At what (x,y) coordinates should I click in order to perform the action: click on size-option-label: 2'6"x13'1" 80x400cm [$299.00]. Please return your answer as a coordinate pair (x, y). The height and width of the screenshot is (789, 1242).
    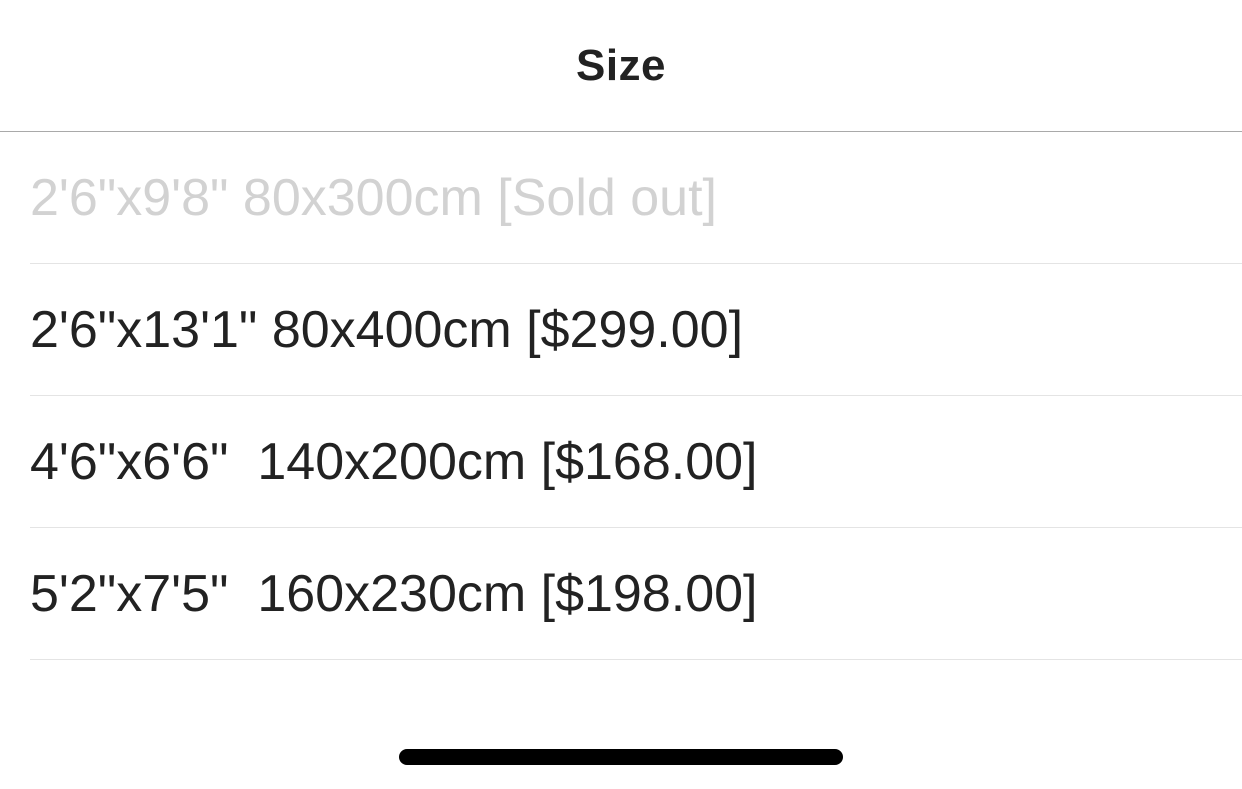
    Looking at the image, I should click on (387, 329).